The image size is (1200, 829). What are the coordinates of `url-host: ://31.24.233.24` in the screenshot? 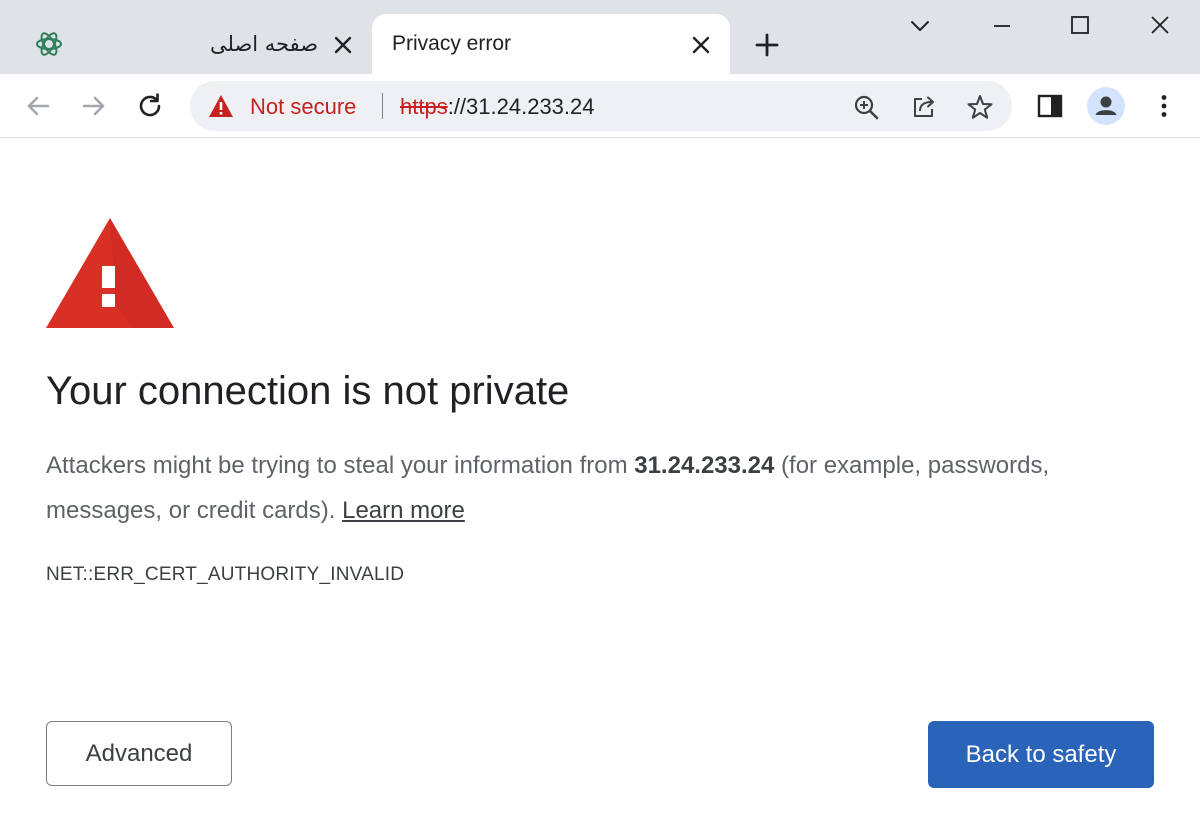 It's located at (521, 106).